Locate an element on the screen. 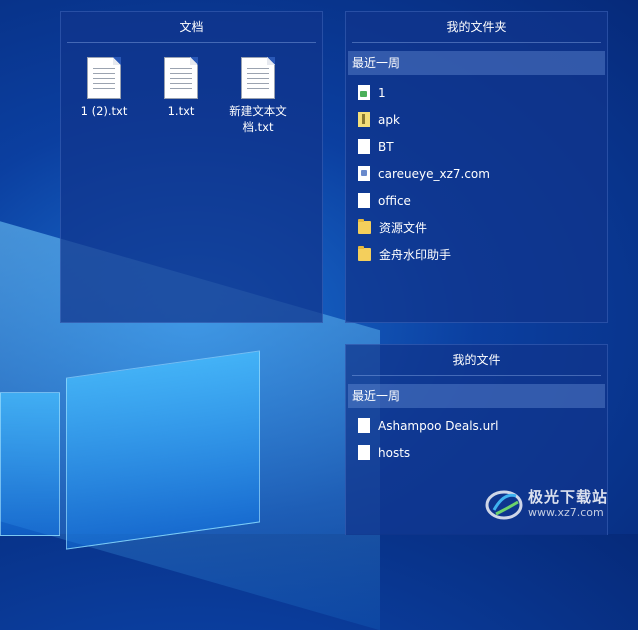 This screenshot has height=630, width=638. item-label: 1 is located at coordinates (382, 92).